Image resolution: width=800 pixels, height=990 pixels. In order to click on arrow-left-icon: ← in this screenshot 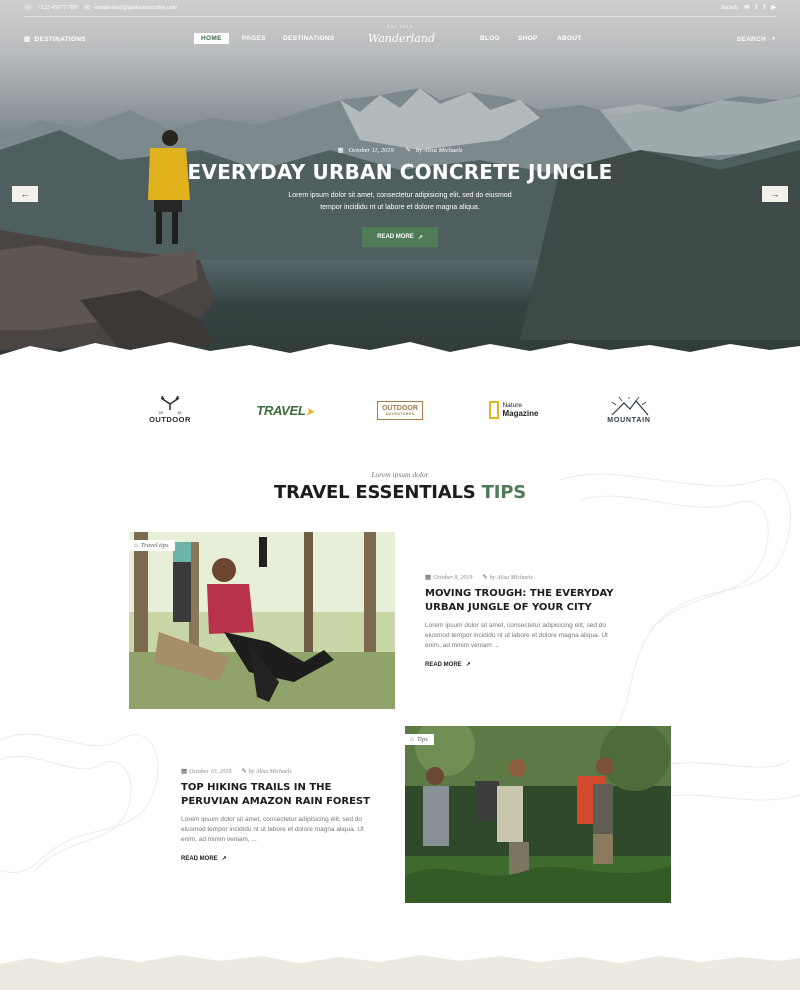, I will do `click(25, 194)`.